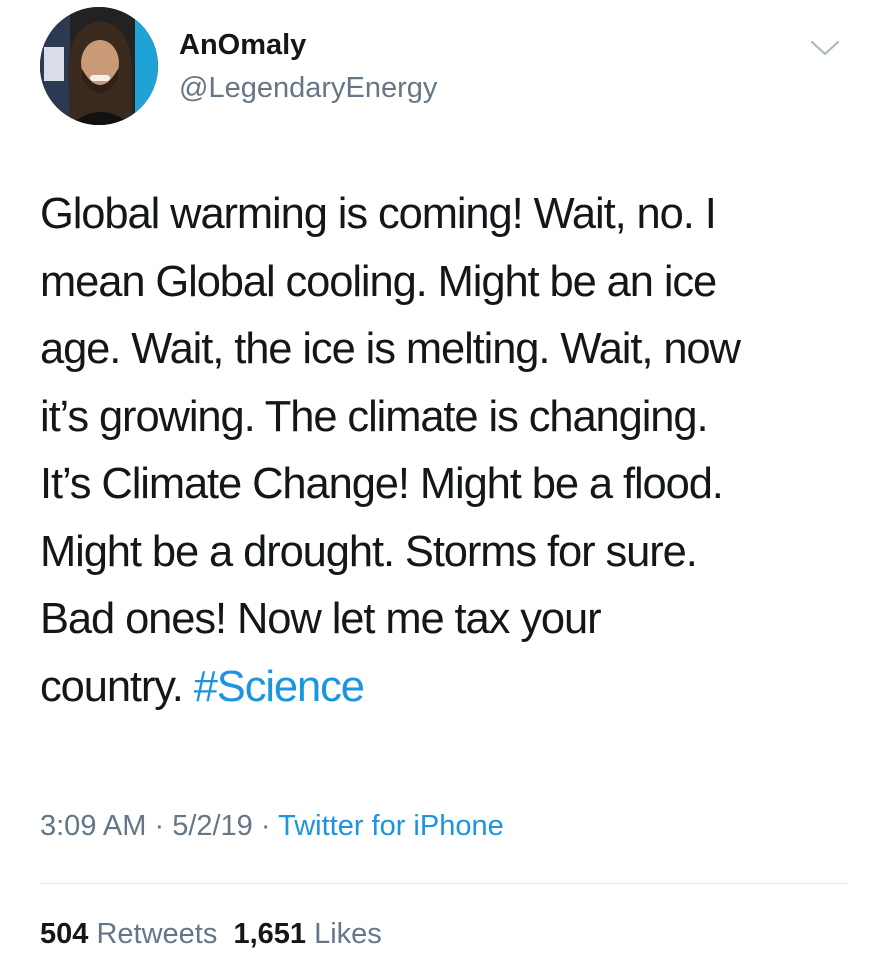 The height and width of the screenshot is (959, 877). I want to click on likes-stat: 1,651 Likes, so click(307, 934).